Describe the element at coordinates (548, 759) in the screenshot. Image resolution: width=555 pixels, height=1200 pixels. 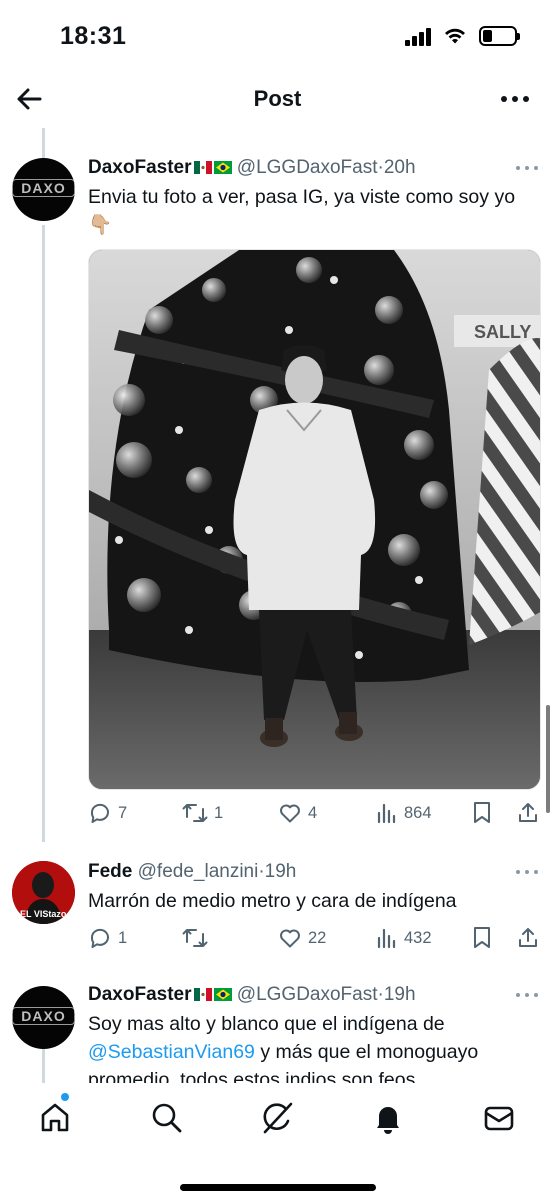
I see `scrollbar` at that location.